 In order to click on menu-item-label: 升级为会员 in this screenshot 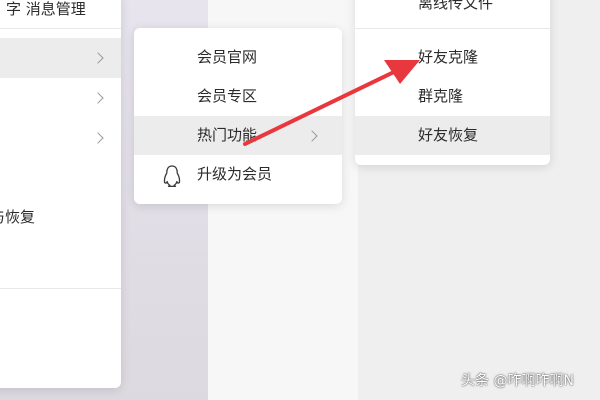, I will do `click(235, 174)`.